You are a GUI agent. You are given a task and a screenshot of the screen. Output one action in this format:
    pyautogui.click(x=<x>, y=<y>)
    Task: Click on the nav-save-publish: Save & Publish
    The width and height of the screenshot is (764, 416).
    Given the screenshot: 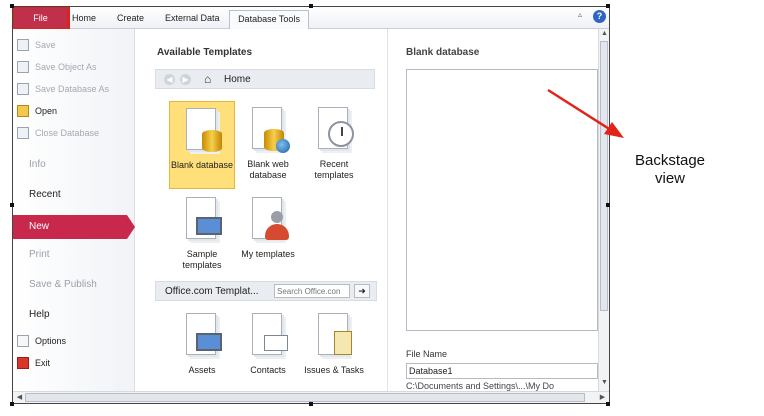 What is the action you would take?
    pyautogui.click(x=63, y=284)
    